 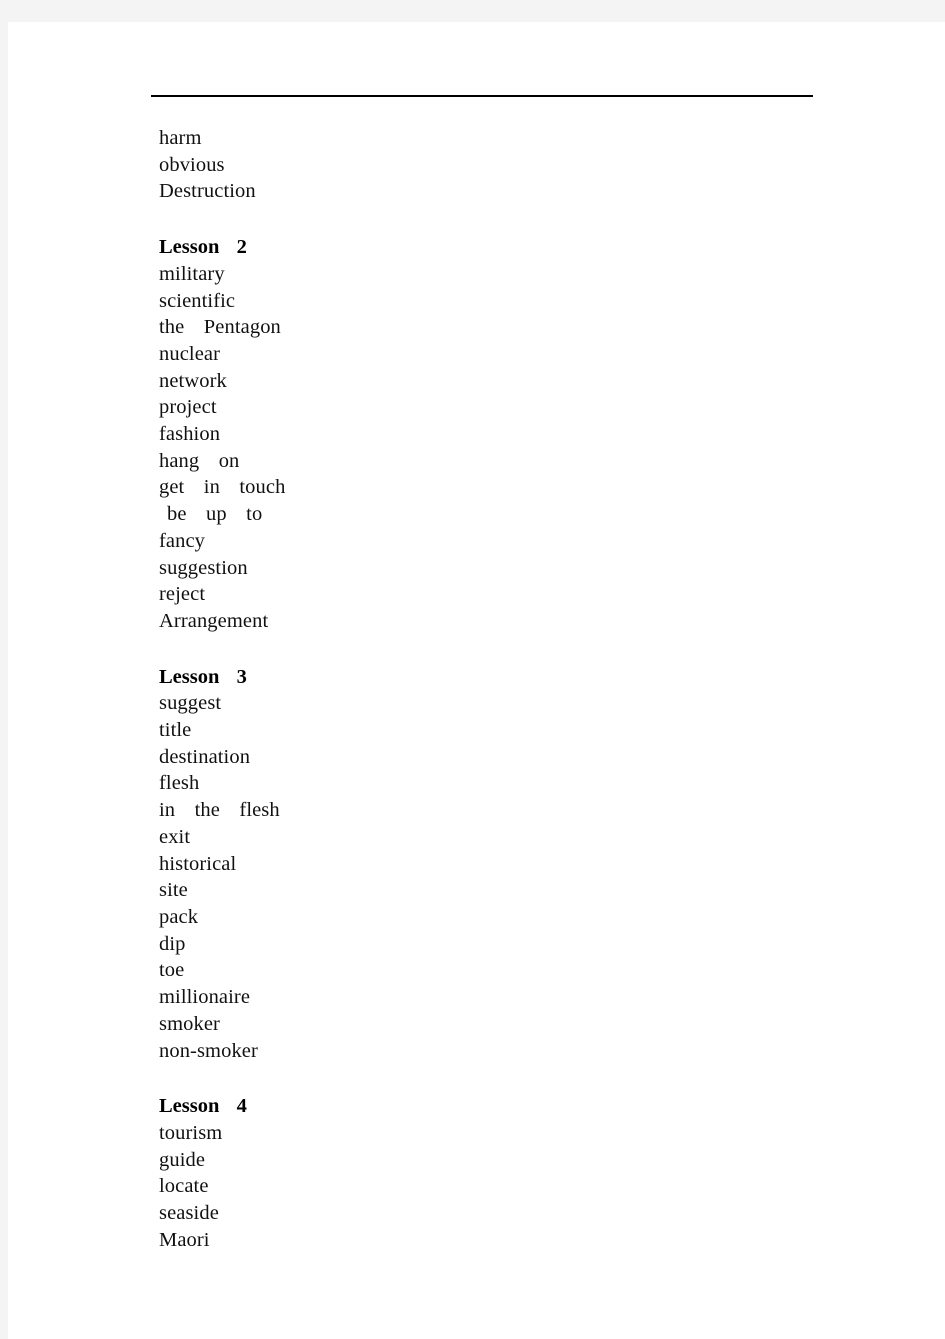 What do you see at coordinates (188, 407) in the screenshot?
I see `vocabulary-entry: project` at bounding box center [188, 407].